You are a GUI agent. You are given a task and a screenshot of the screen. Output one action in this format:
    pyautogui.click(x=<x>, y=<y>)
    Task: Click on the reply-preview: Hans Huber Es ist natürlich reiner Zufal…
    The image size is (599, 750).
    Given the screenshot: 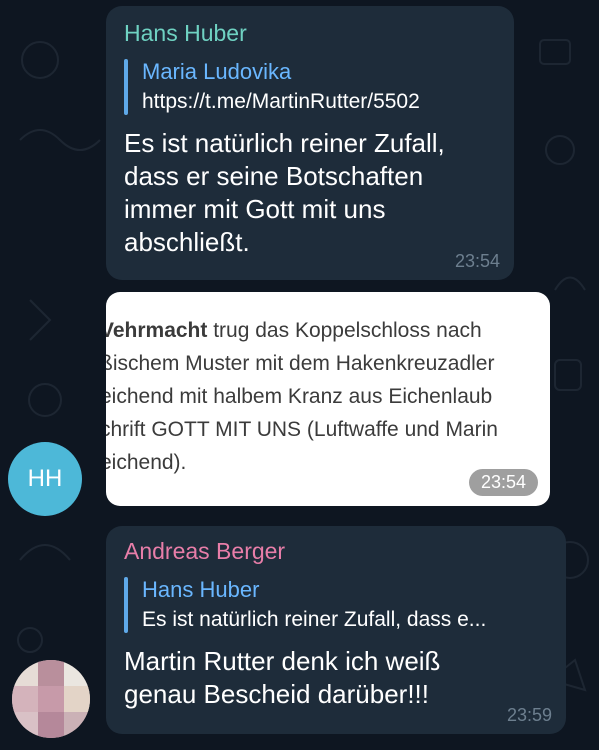 What is the action you would take?
    pyautogui.click(x=336, y=605)
    